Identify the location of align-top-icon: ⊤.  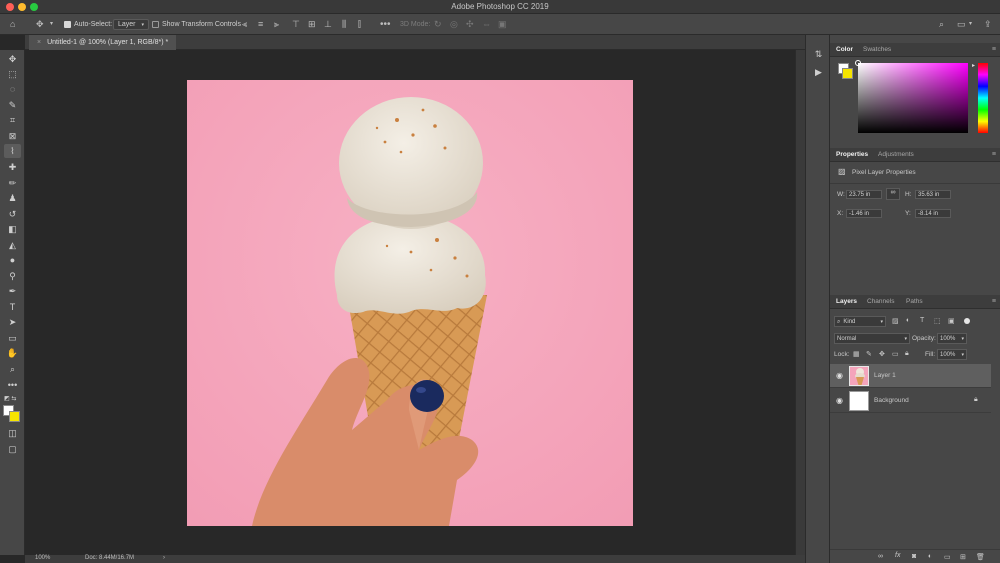
(296, 24).